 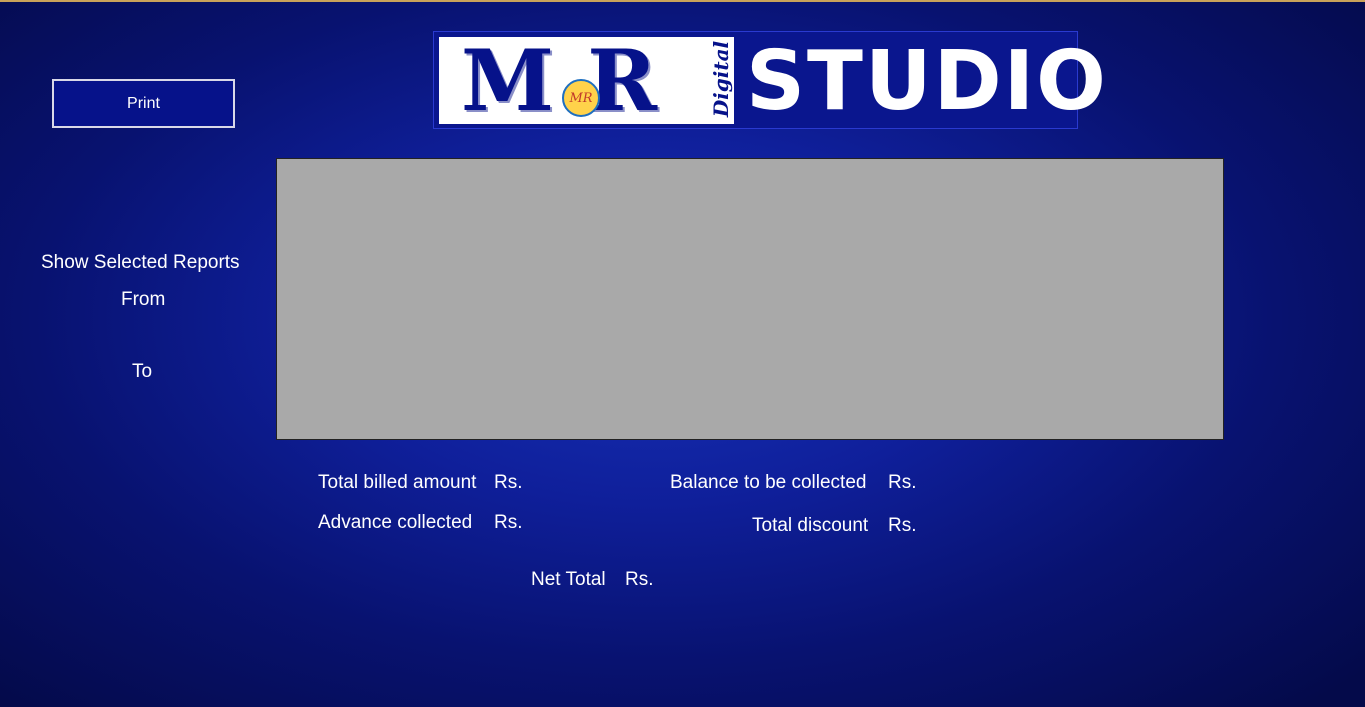 What do you see at coordinates (768, 482) in the screenshot?
I see `balance-label: Balance to be collected` at bounding box center [768, 482].